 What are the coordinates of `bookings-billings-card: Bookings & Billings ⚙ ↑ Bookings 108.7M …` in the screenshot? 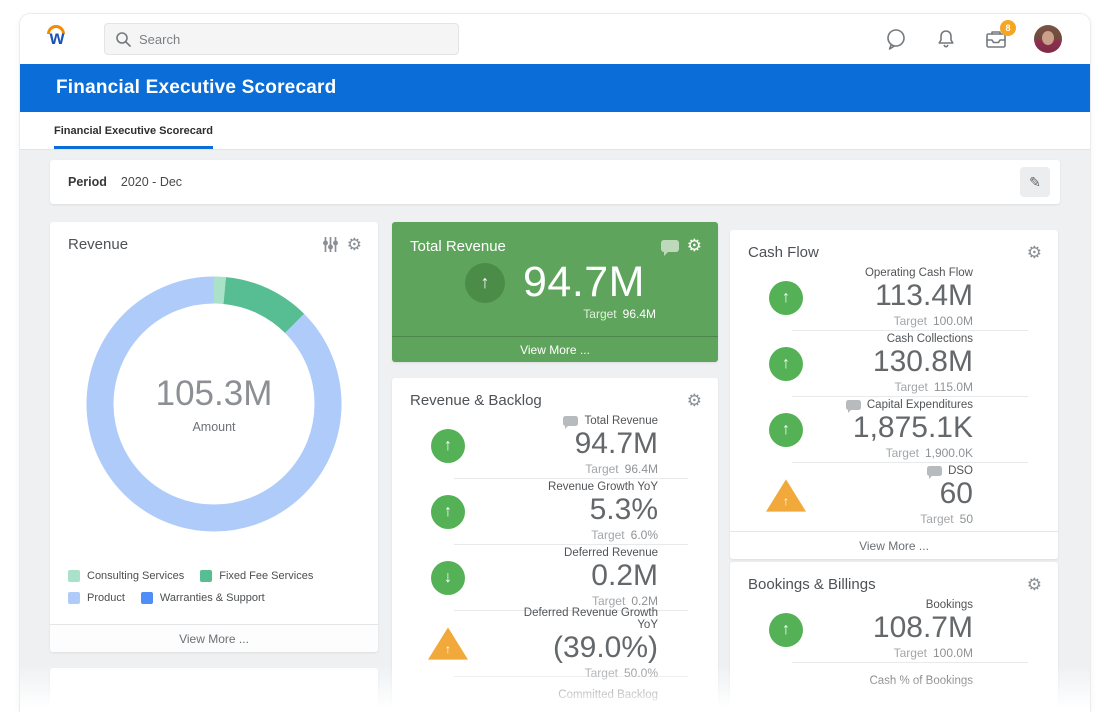 It's located at (894, 637).